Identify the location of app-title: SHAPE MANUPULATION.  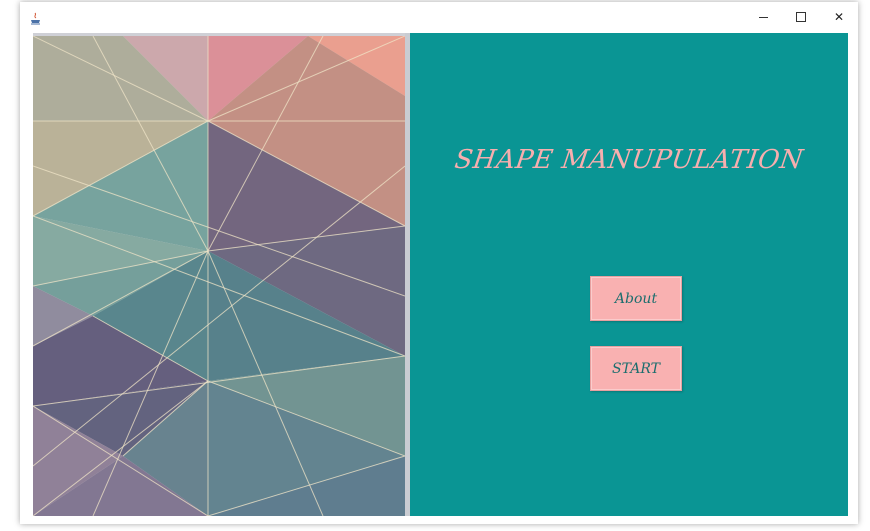
(629, 160).